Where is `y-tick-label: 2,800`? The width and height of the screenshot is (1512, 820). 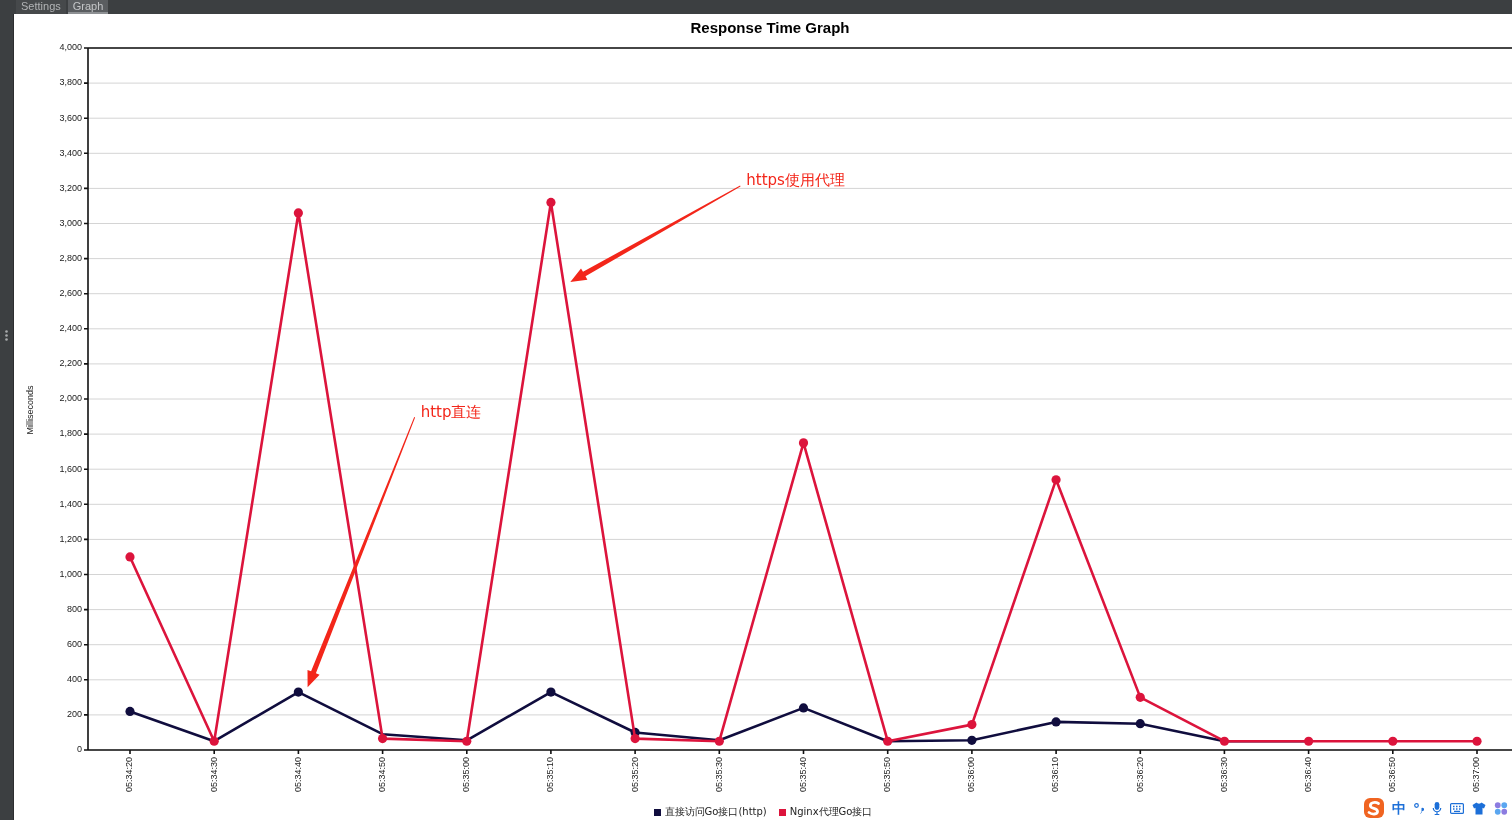
y-tick-label: 2,800 is located at coordinates (70, 258).